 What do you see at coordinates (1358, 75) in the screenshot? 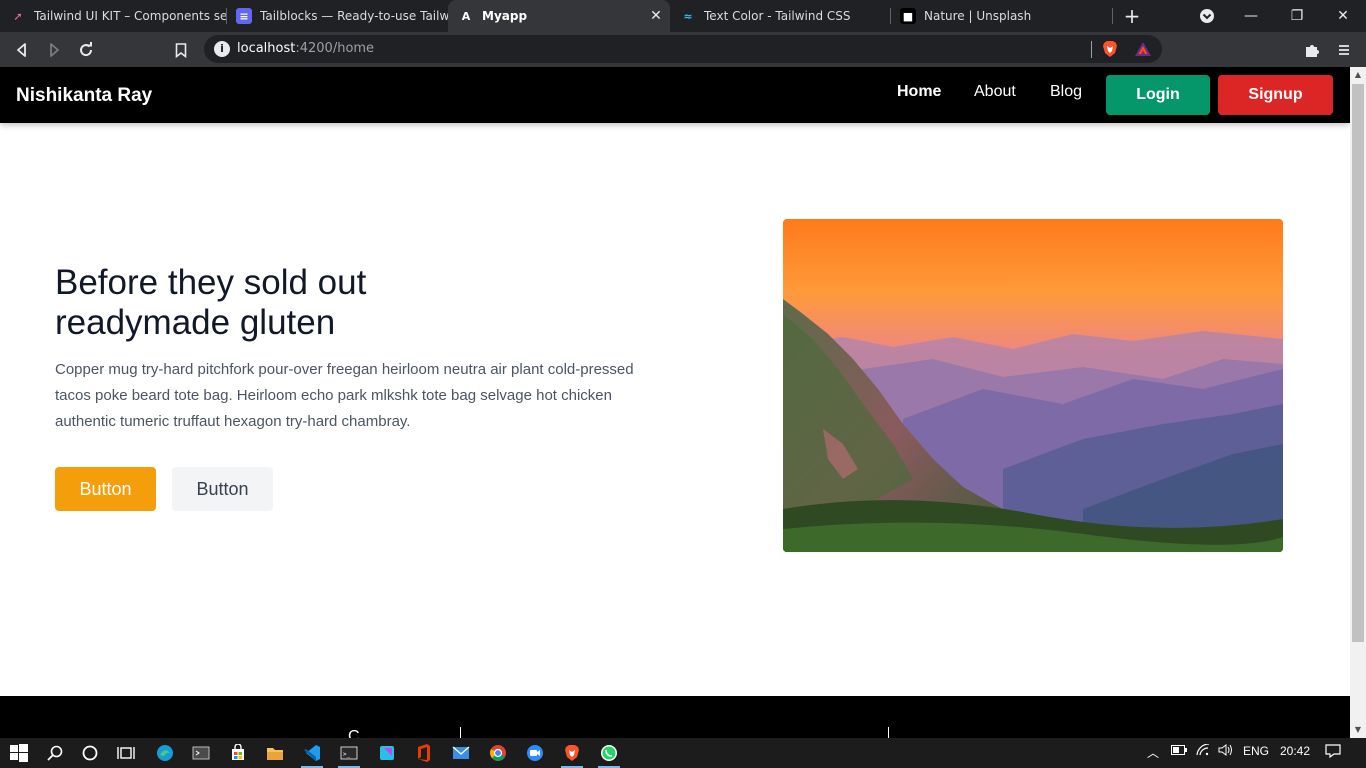
I see `scroll-up-icon: ▲` at bounding box center [1358, 75].